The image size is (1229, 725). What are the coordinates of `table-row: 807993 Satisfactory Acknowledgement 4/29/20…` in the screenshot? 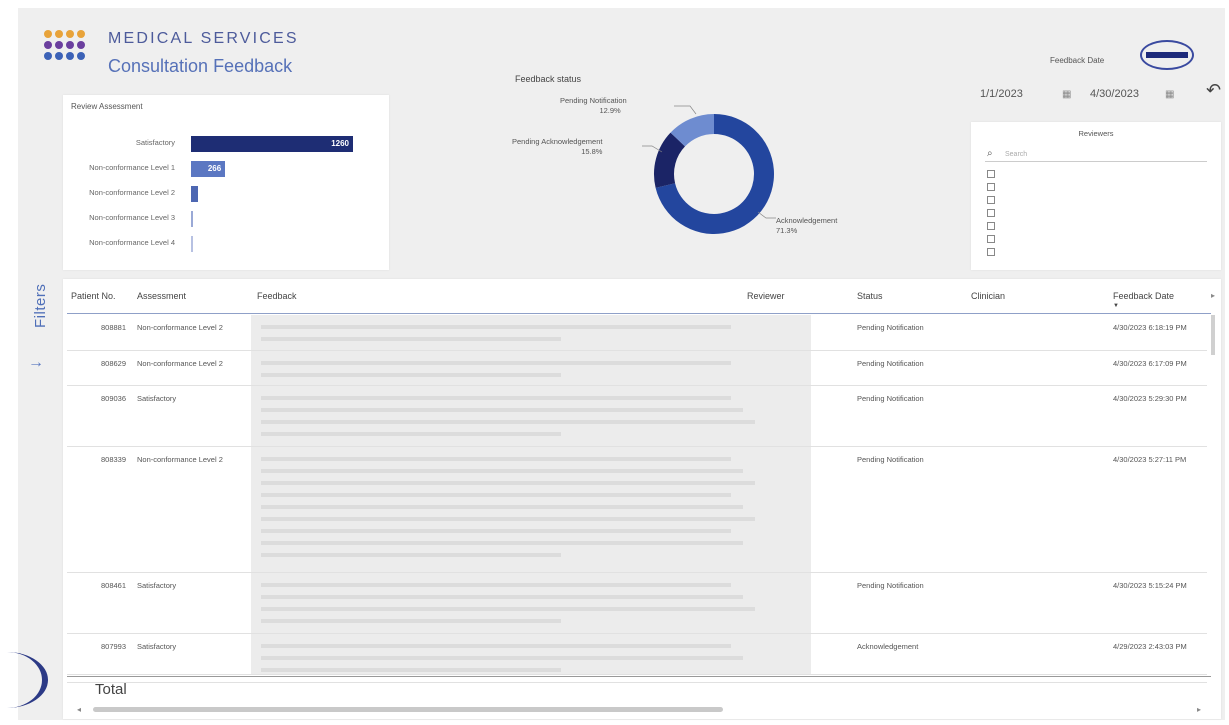 It's located at (637, 654).